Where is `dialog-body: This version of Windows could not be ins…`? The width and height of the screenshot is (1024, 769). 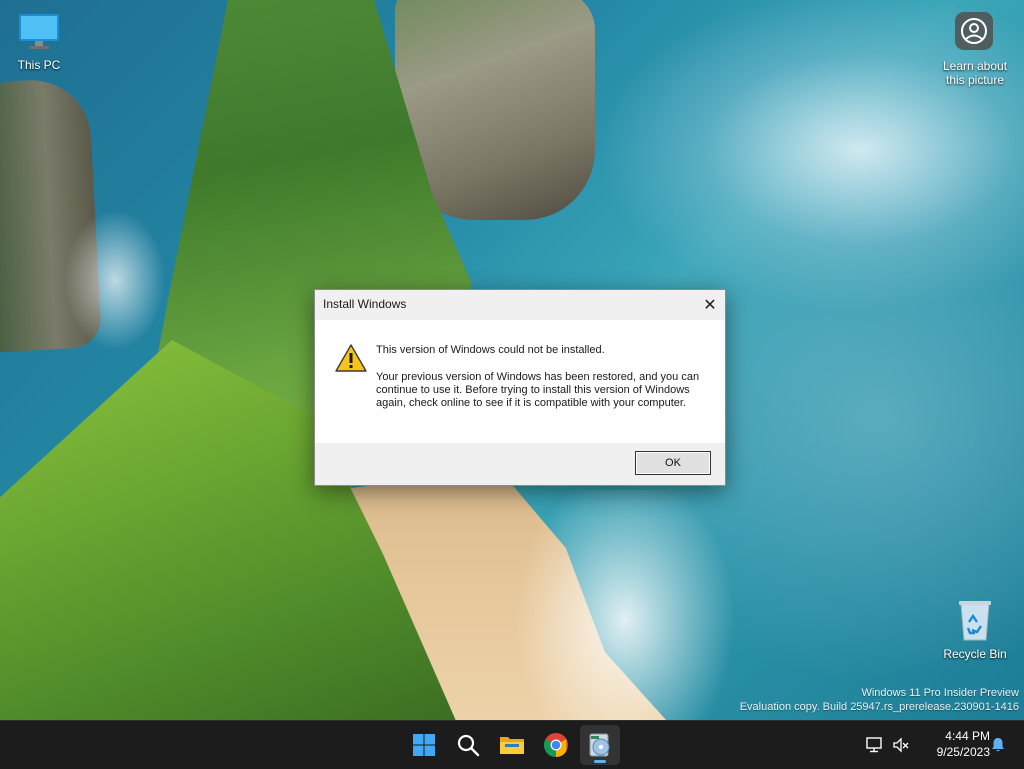 dialog-body: This version of Windows could not be ins… is located at coordinates (520, 381).